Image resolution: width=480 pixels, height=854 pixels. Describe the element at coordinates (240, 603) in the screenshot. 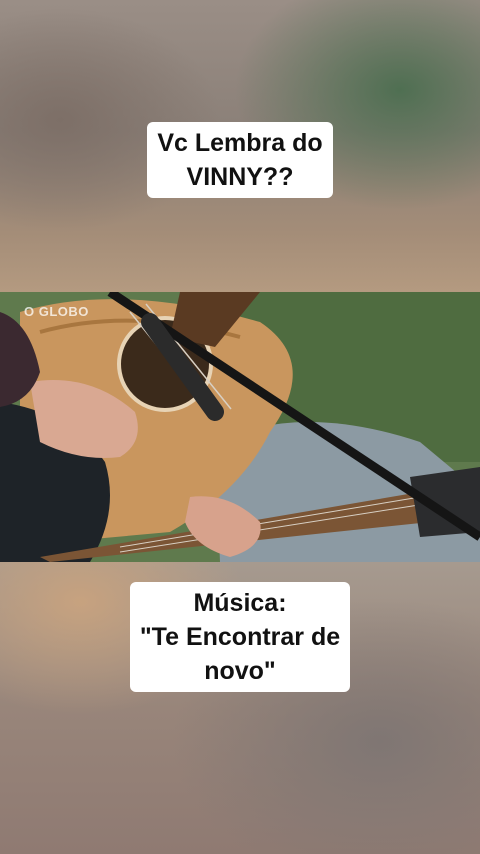

I see `bottom-caption-line-1: Música:` at that location.